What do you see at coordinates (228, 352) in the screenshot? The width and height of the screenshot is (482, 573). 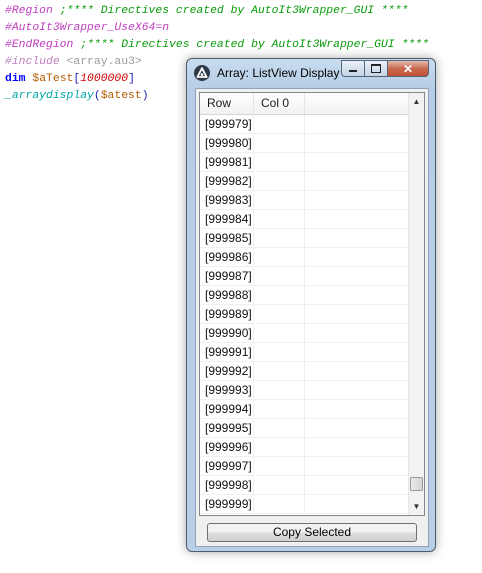 I see `row-index-cell: [999991]` at bounding box center [228, 352].